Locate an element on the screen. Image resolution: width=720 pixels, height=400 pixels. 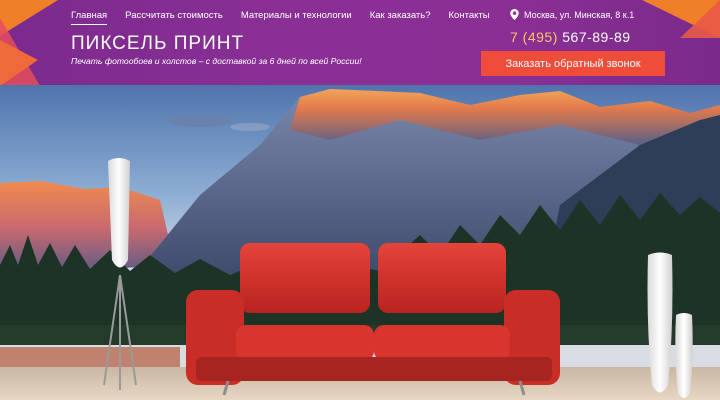
address: Москва, ул. Минская, 8 к.1 is located at coordinates (572, 14).